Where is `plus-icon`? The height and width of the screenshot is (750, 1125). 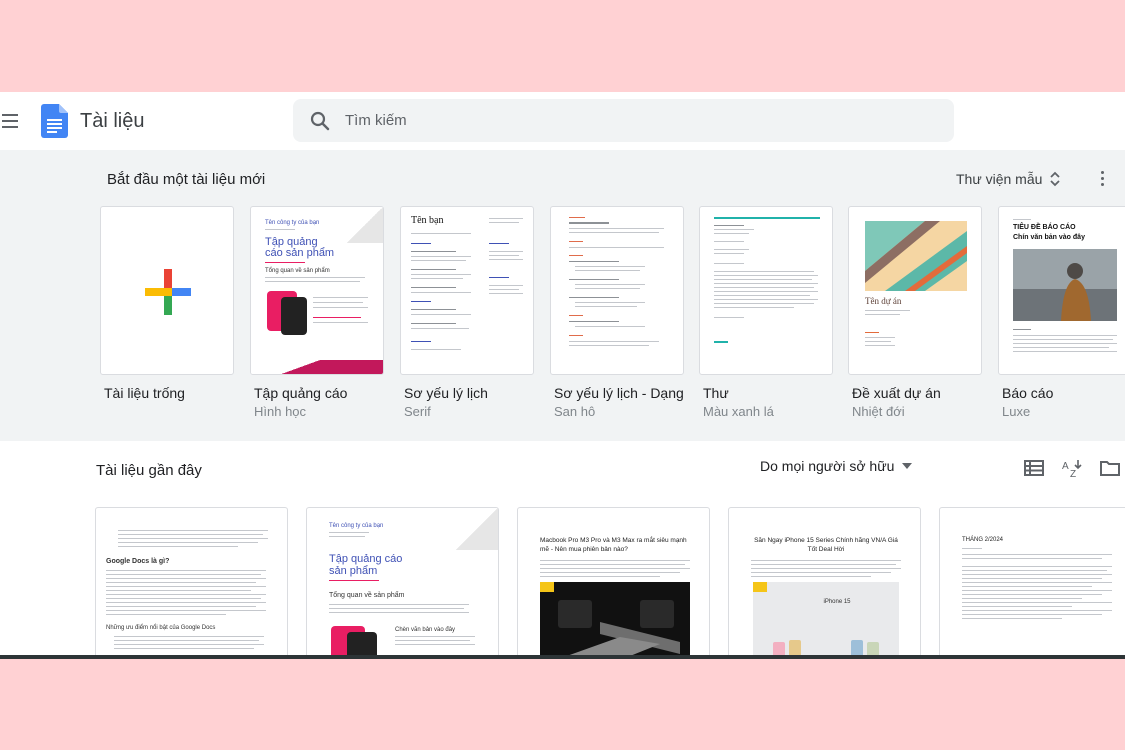 plus-icon is located at coordinates (168, 292).